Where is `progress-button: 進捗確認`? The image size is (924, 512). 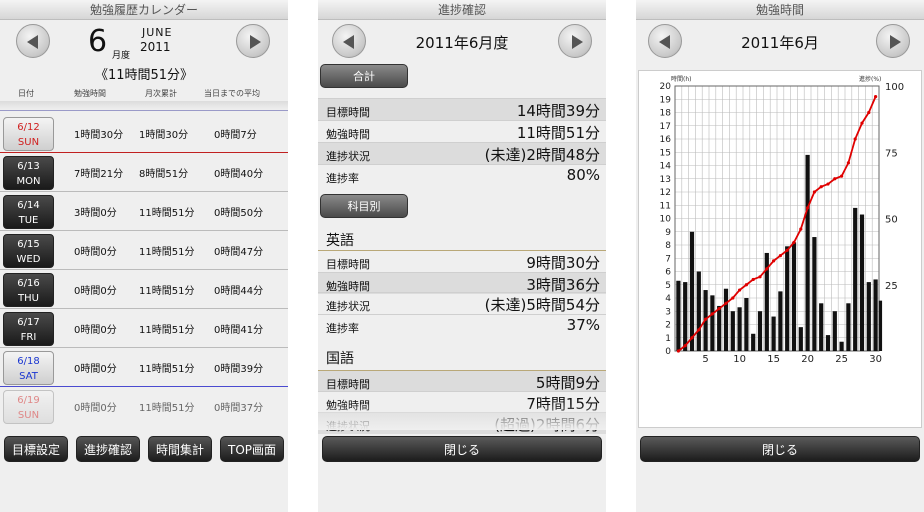
progress-button: 進捗確認 is located at coordinates (108, 449).